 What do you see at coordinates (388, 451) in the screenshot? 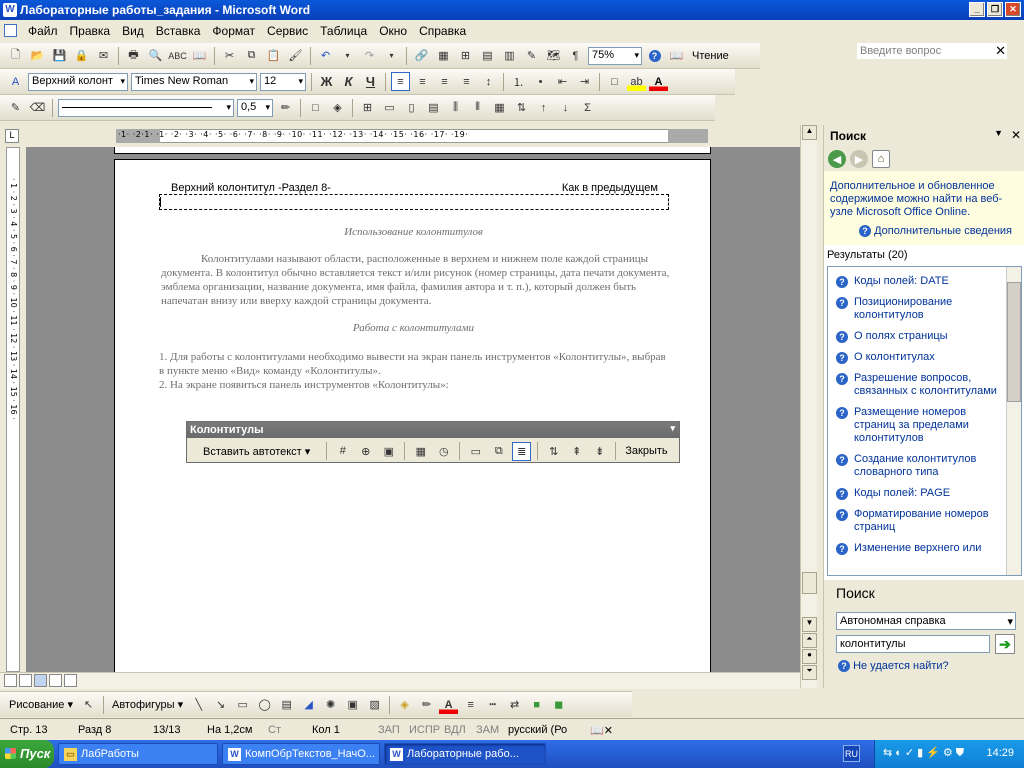
I see `format-page-number-icon: ▣` at bounding box center [388, 451].